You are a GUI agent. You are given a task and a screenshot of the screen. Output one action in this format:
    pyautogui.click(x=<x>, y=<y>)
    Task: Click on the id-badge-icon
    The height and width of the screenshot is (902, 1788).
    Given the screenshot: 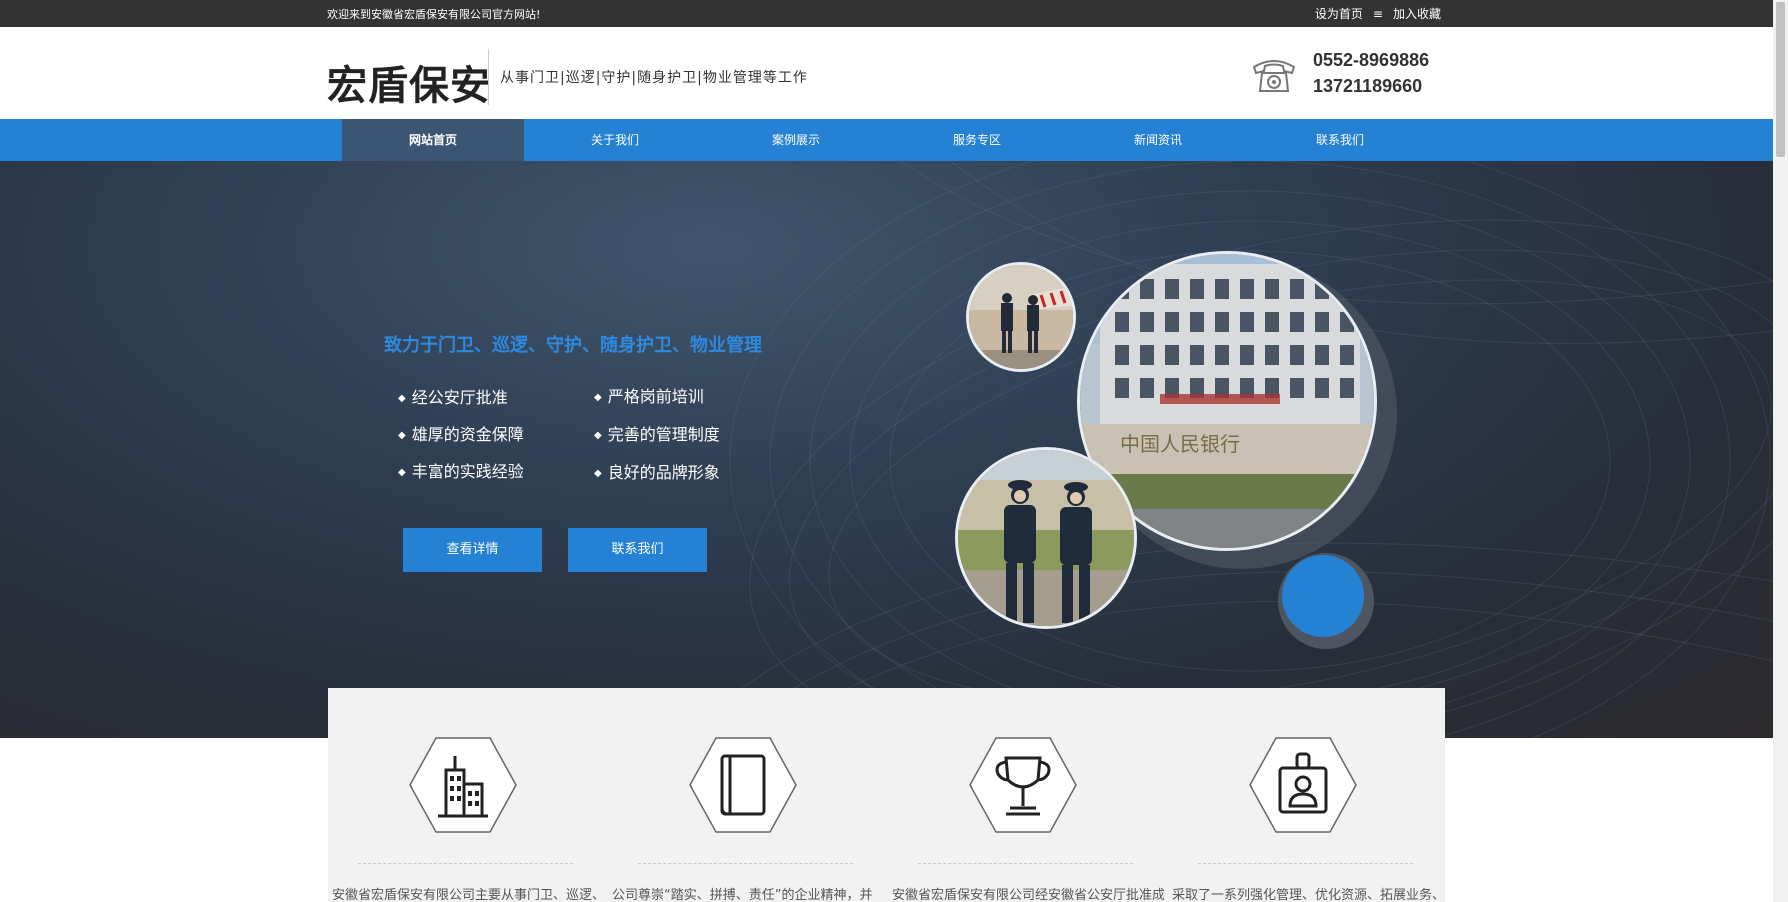 What is the action you would take?
    pyautogui.click(x=1303, y=785)
    